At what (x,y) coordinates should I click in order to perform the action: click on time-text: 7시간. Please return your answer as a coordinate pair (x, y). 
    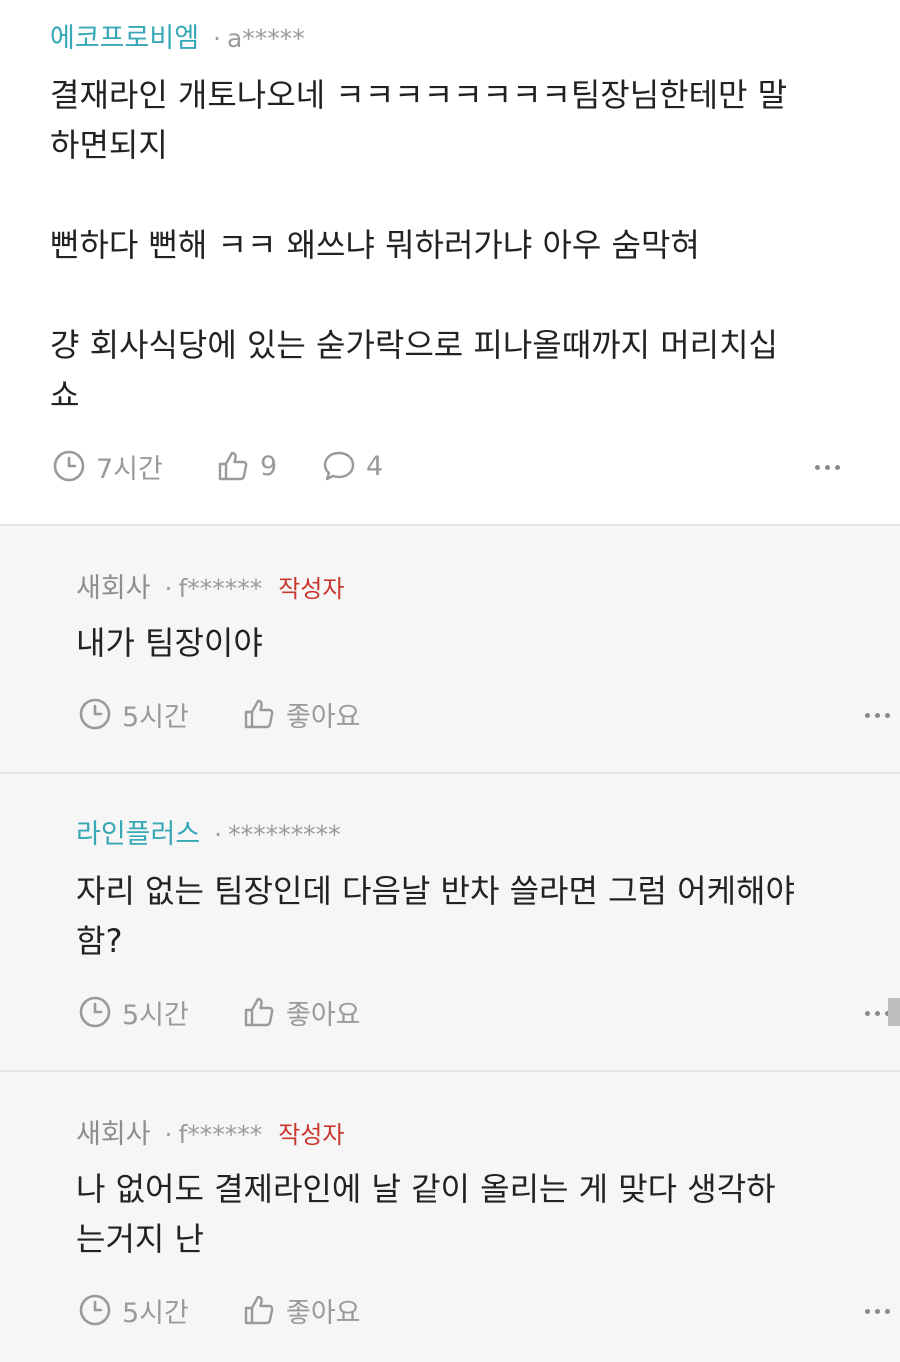
    Looking at the image, I should click on (129, 469).